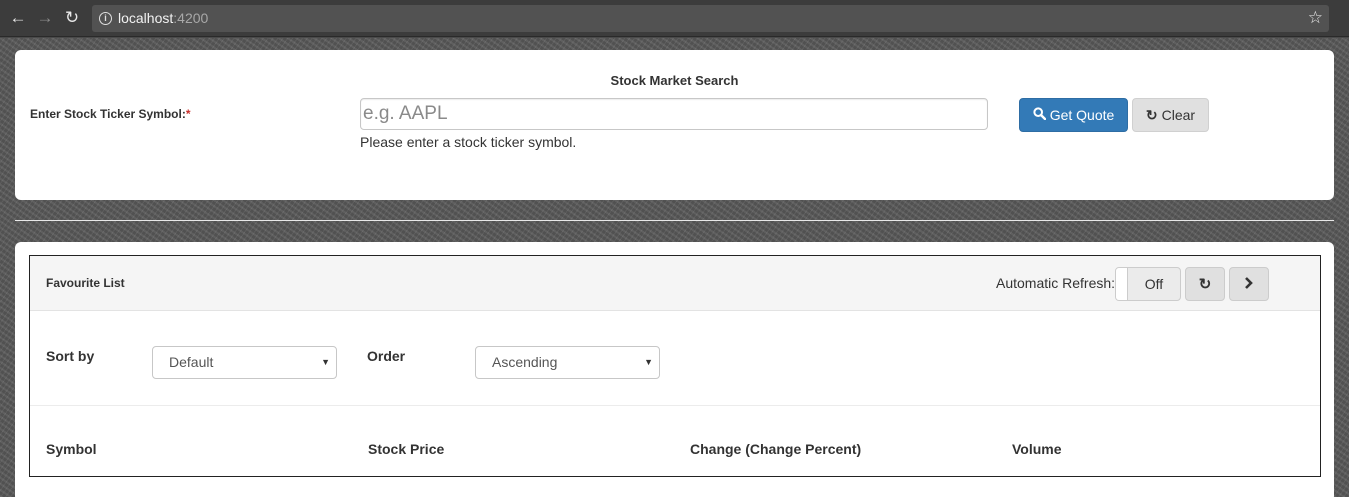 This screenshot has width=1349, height=497. I want to click on sort-by-select: Default ▼, so click(244, 362).